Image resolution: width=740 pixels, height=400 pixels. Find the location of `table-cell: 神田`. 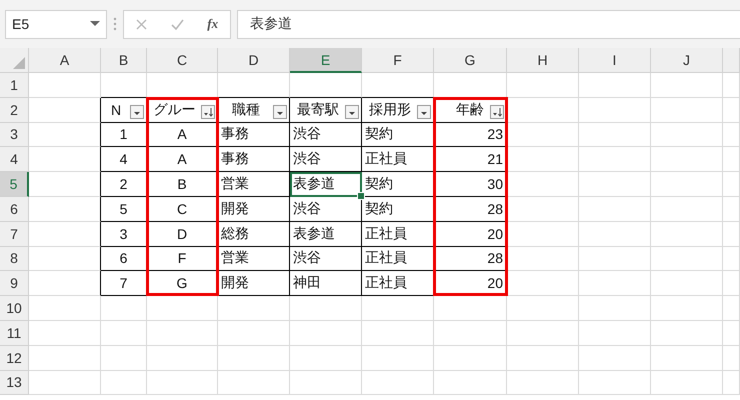

table-cell: 神田 is located at coordinates (326, 283).